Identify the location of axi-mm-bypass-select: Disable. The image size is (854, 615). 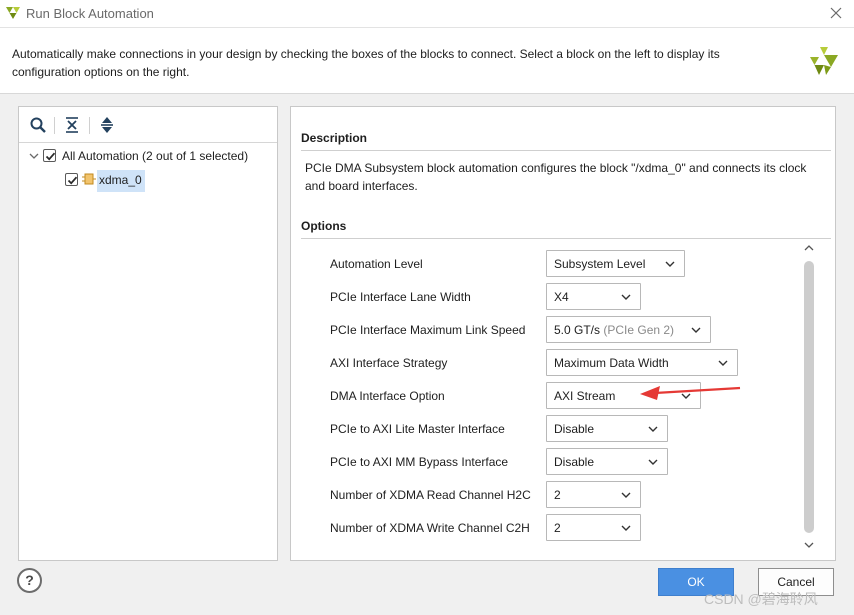
(607, 461).